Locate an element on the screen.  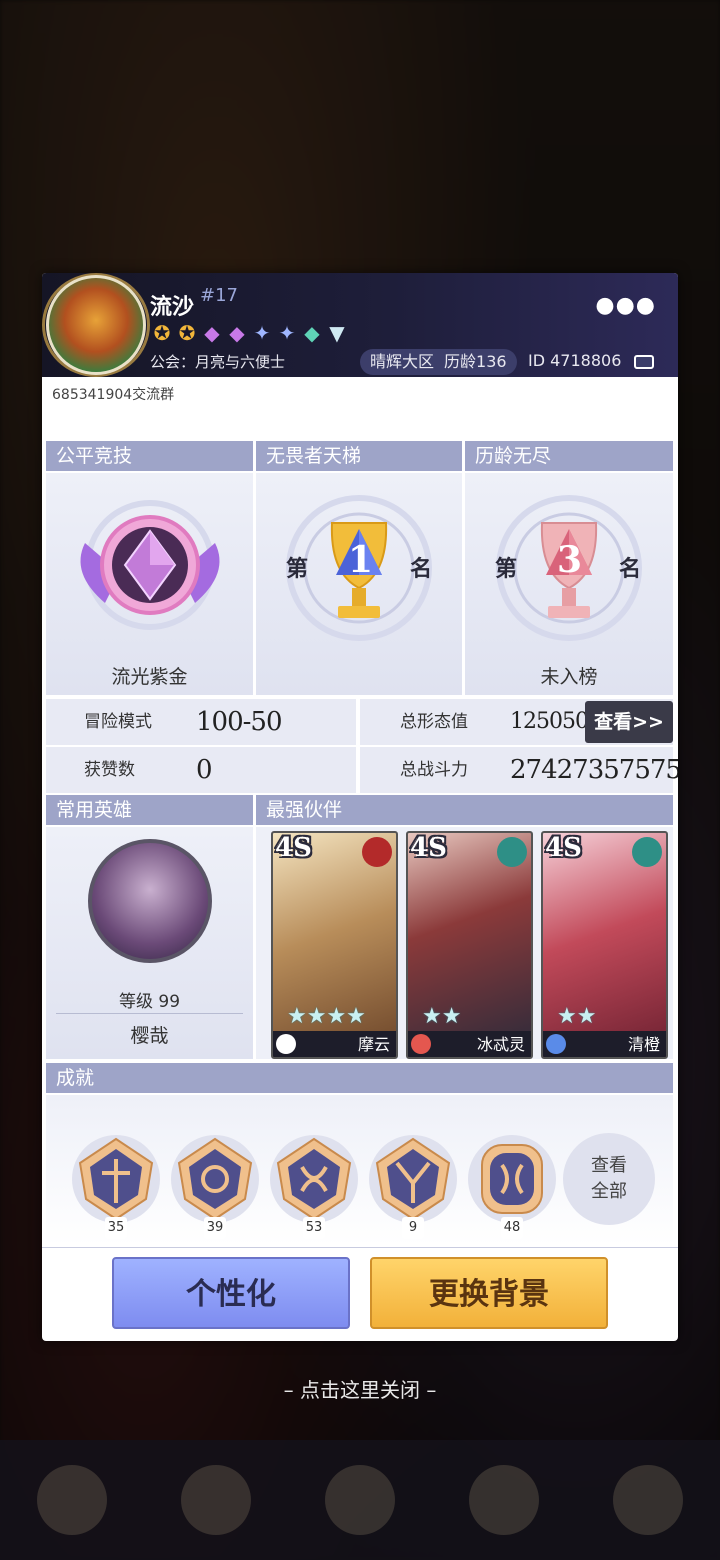
background-bottom-nav is located at coordinates (360, 1500).